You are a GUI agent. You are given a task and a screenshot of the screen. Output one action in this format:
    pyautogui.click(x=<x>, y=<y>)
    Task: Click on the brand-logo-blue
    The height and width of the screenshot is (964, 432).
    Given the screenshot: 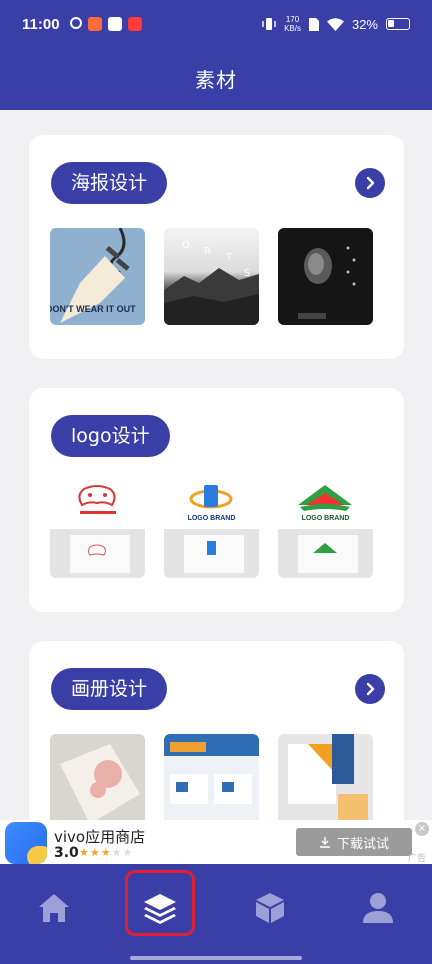 What is the action you would take?
    pyautogui.click(x=211, y=531)
    